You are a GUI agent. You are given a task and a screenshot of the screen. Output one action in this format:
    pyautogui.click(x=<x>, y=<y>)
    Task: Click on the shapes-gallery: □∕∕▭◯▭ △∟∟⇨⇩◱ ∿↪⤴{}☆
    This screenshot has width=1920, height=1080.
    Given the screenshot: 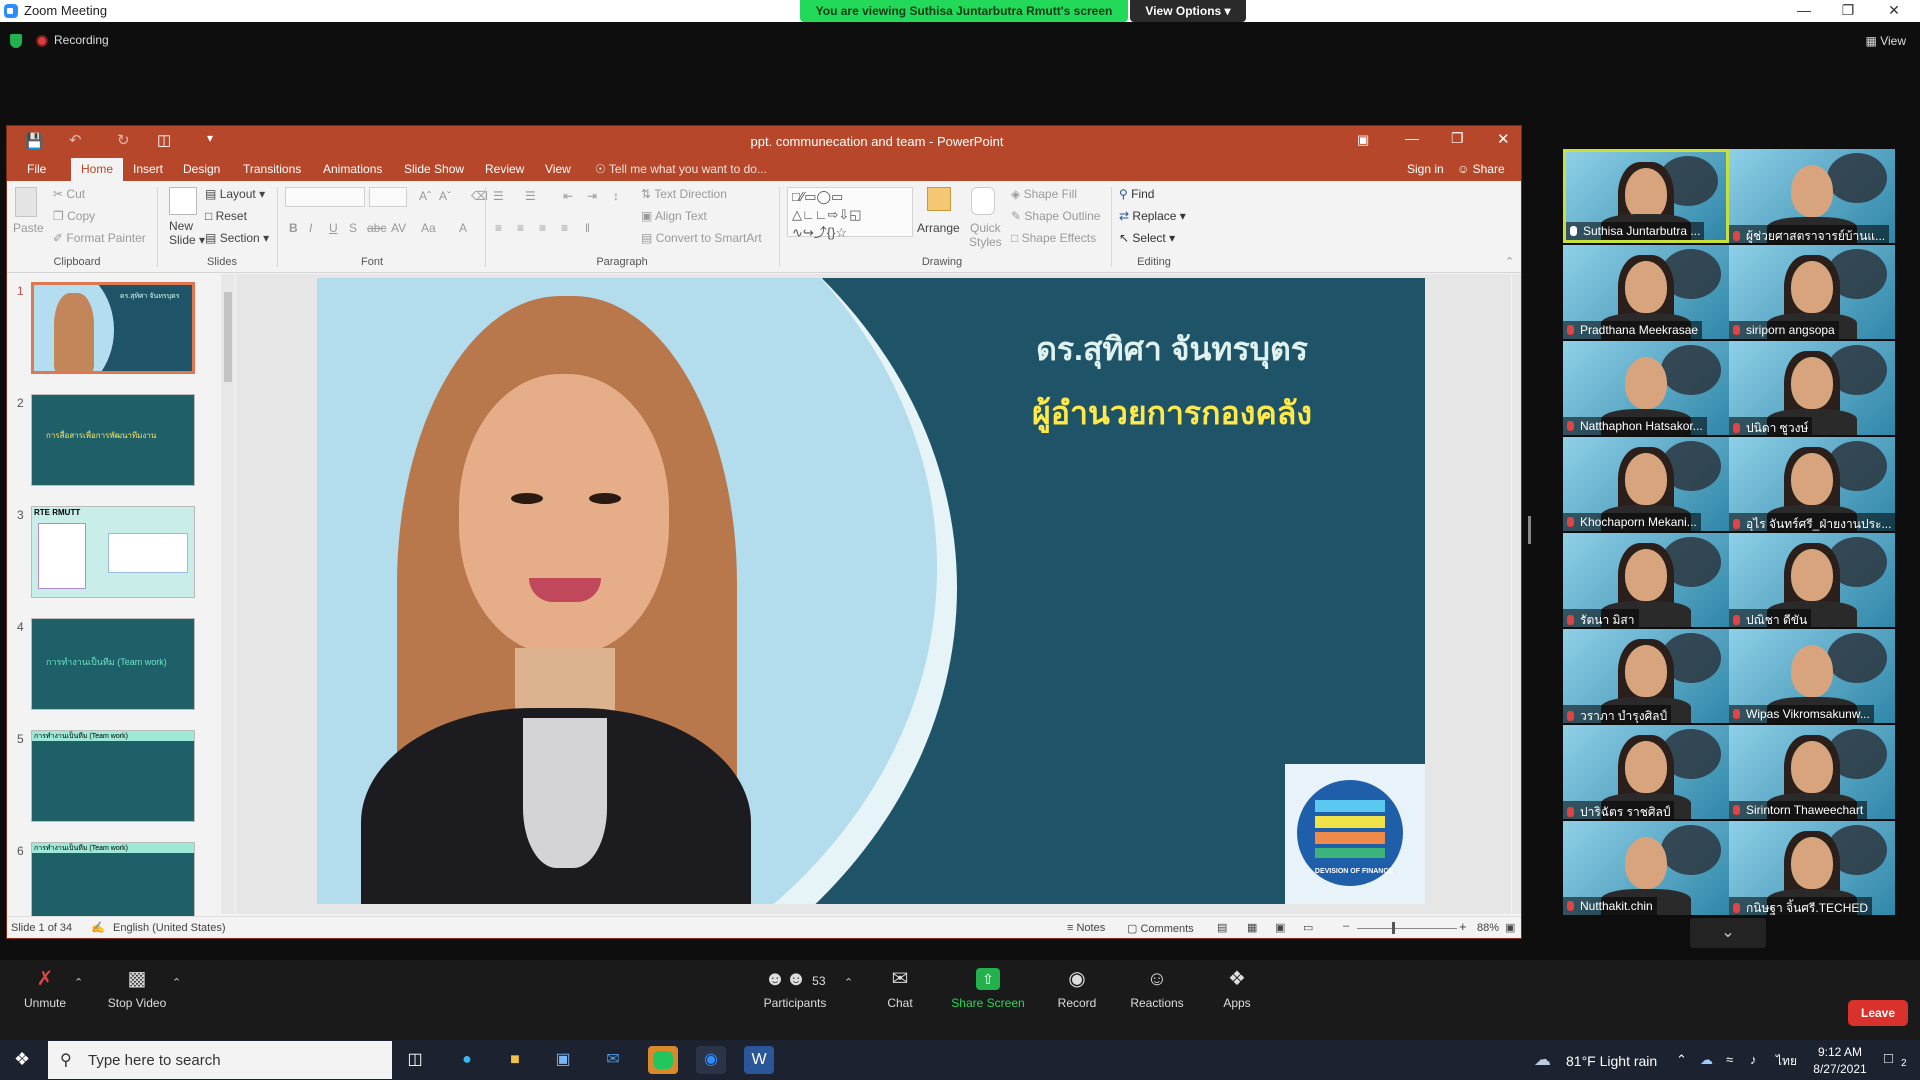 What is the action you would take?
    pyautogui.click(x=850, y=213)
    